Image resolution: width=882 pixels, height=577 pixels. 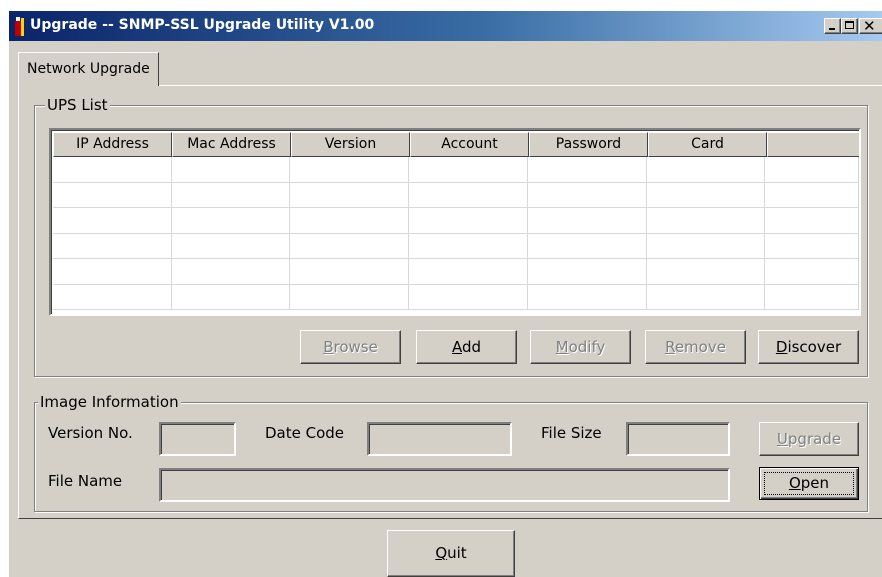 What do you see at coordinates (197, 439) in the screenshot?
I see `version-no-field` at bounding box center [197, 439].